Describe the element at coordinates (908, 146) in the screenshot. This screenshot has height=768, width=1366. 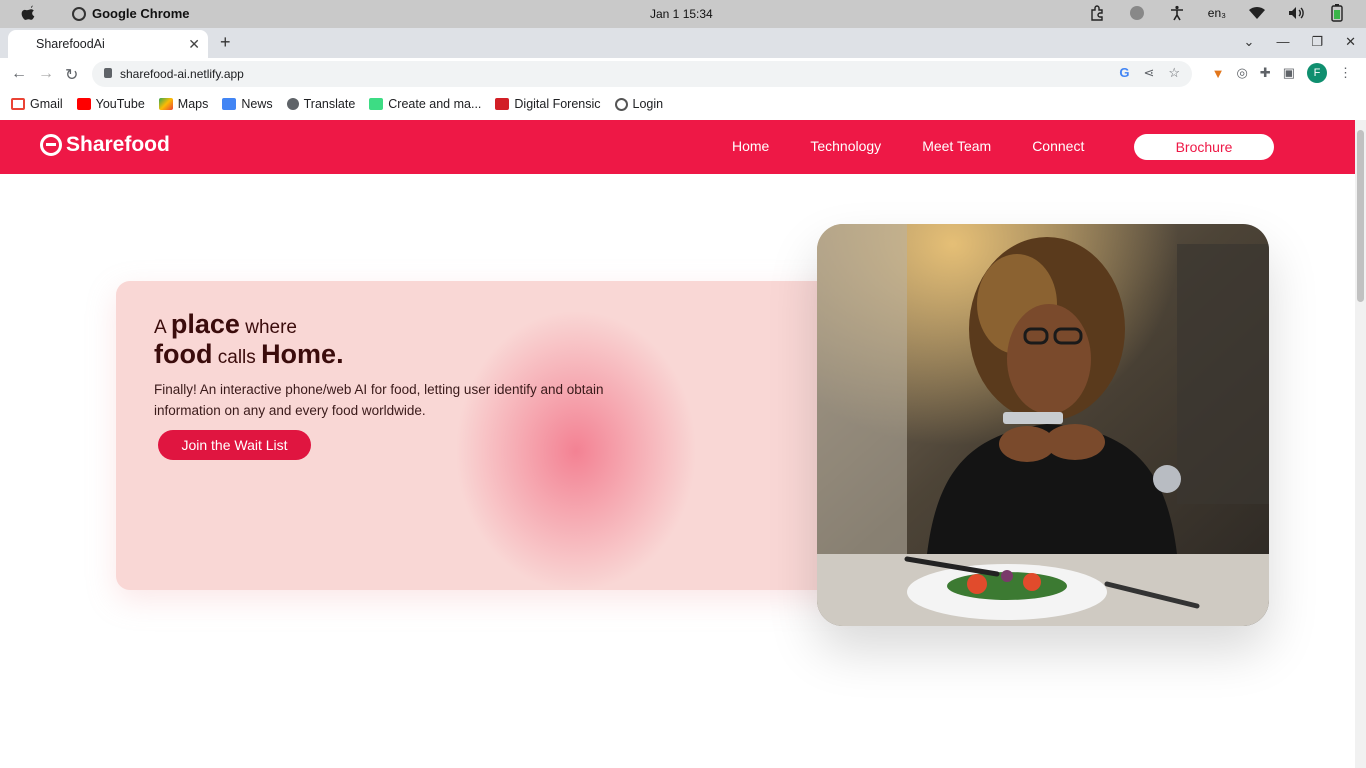
I see `nav-links: Home Technology Meet Team Connect` at that location.